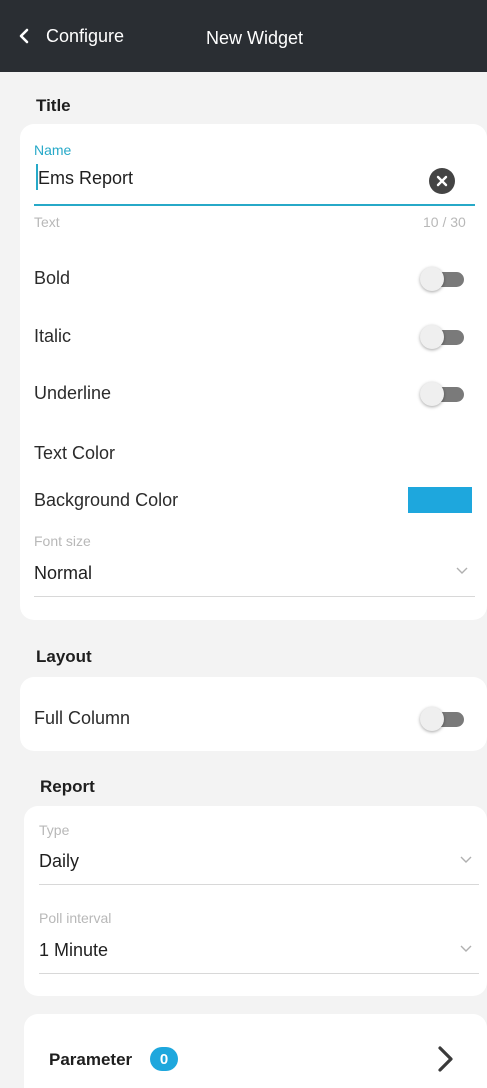 The image size is (487, 1088). Describe the element at coordinates (259, 884) in the screenshot. I see `type-underline` at that location.